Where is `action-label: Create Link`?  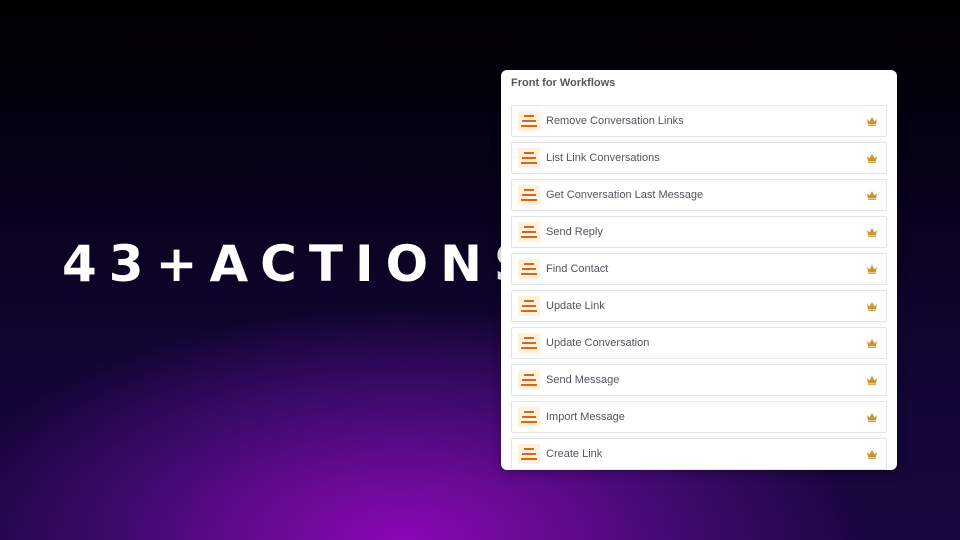
action-label: Create Link is located at coordinates (574, 454).